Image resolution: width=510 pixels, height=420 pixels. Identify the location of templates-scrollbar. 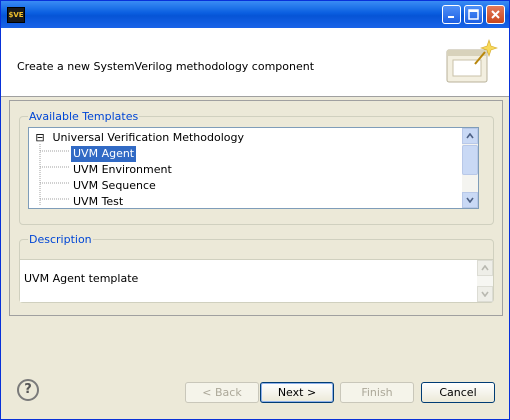
(470, 168).